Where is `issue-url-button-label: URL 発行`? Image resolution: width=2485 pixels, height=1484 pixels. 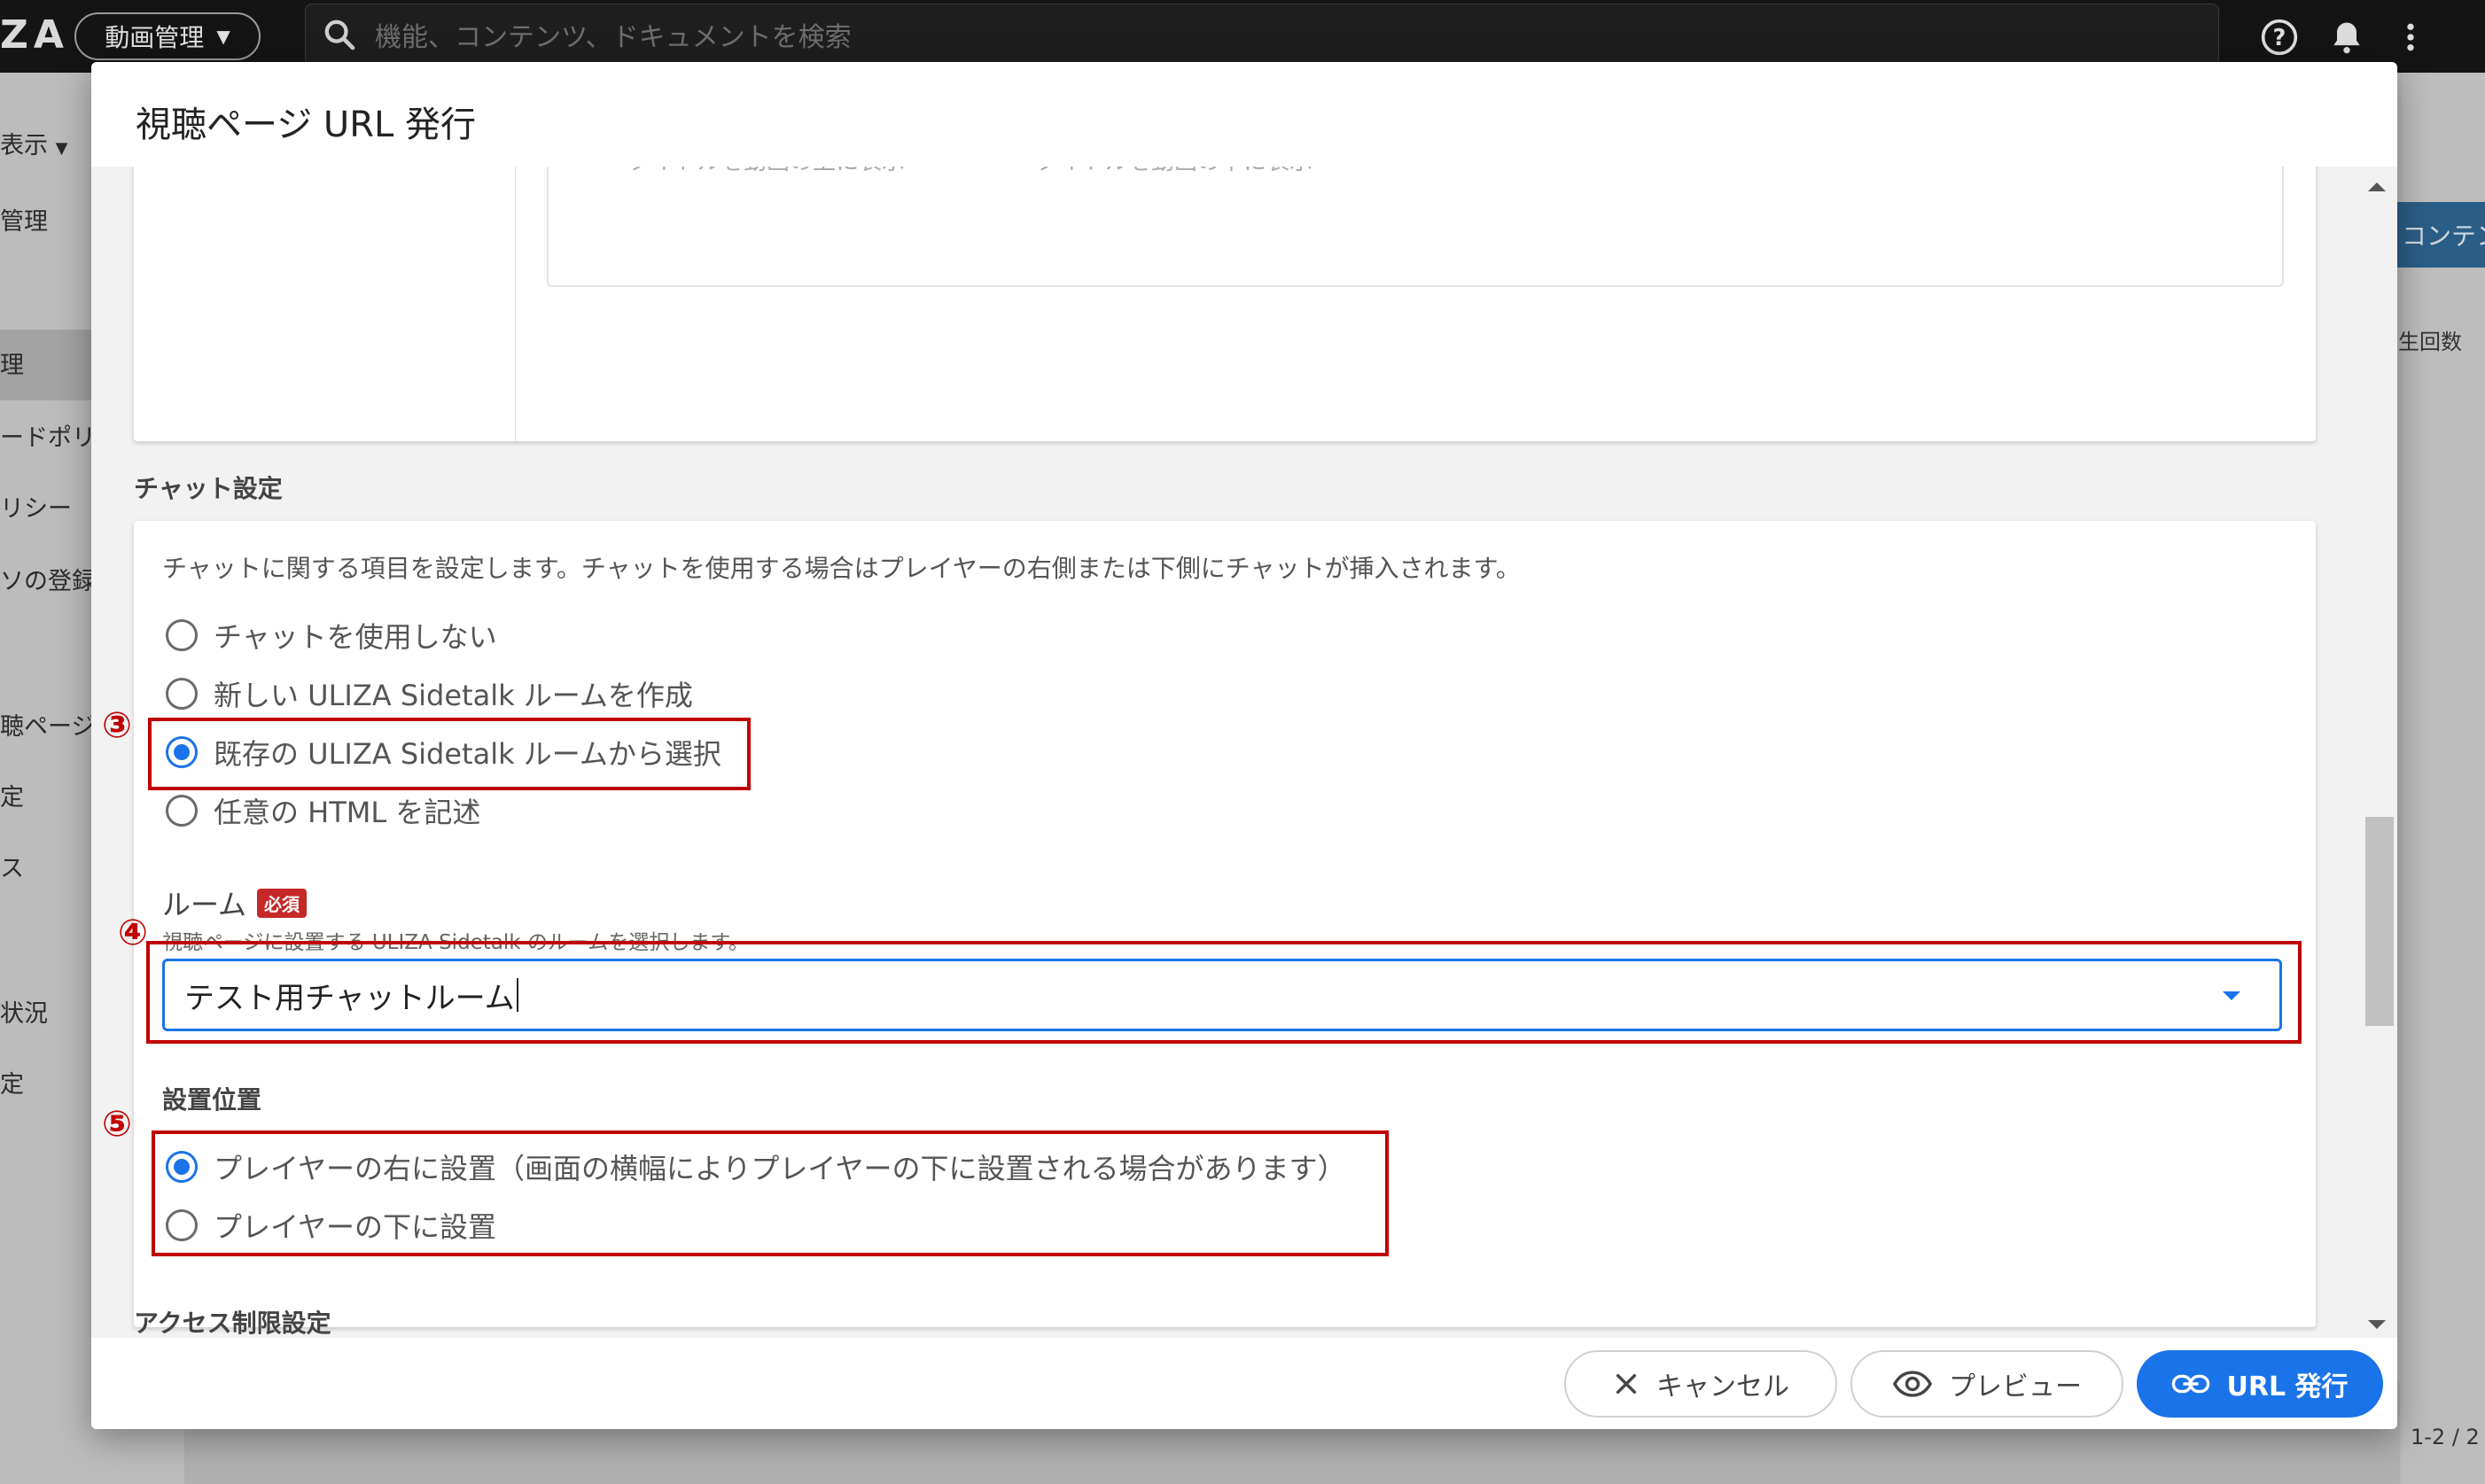
issue-url-button-label: URL 発行 is located at coordinates (2287, 1386).